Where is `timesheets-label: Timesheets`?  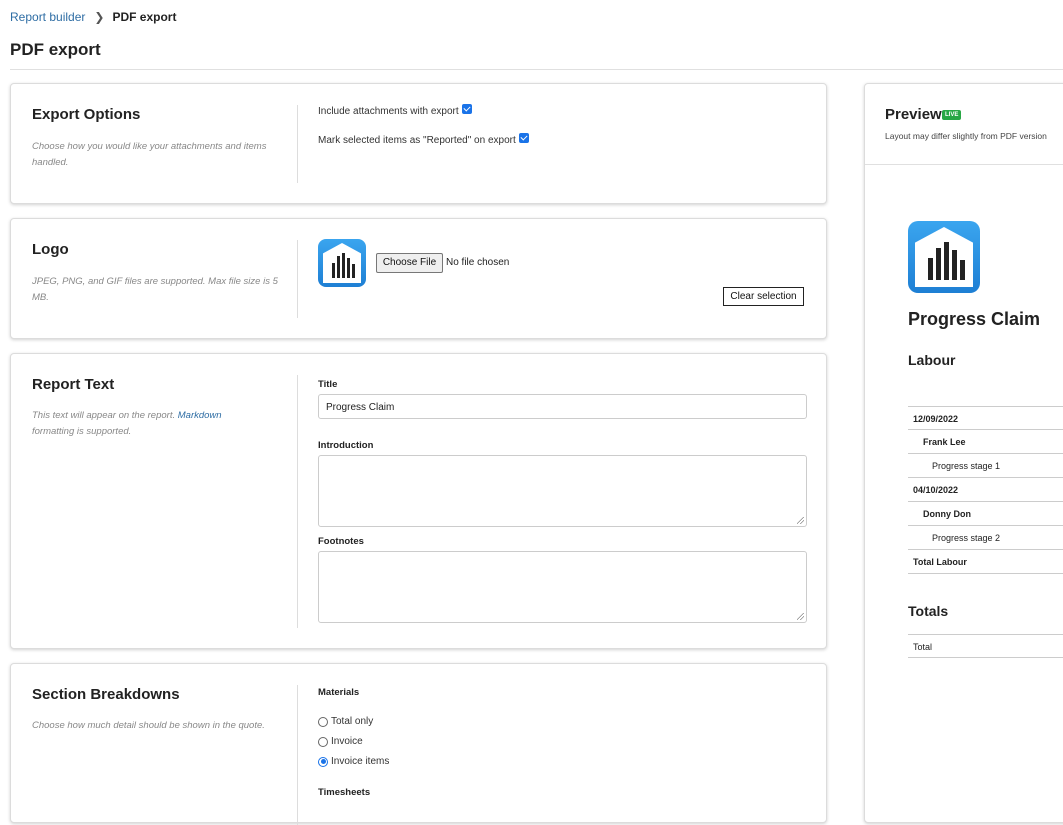 timesheets-label: Timesheets is located at coordinates (344, 792).